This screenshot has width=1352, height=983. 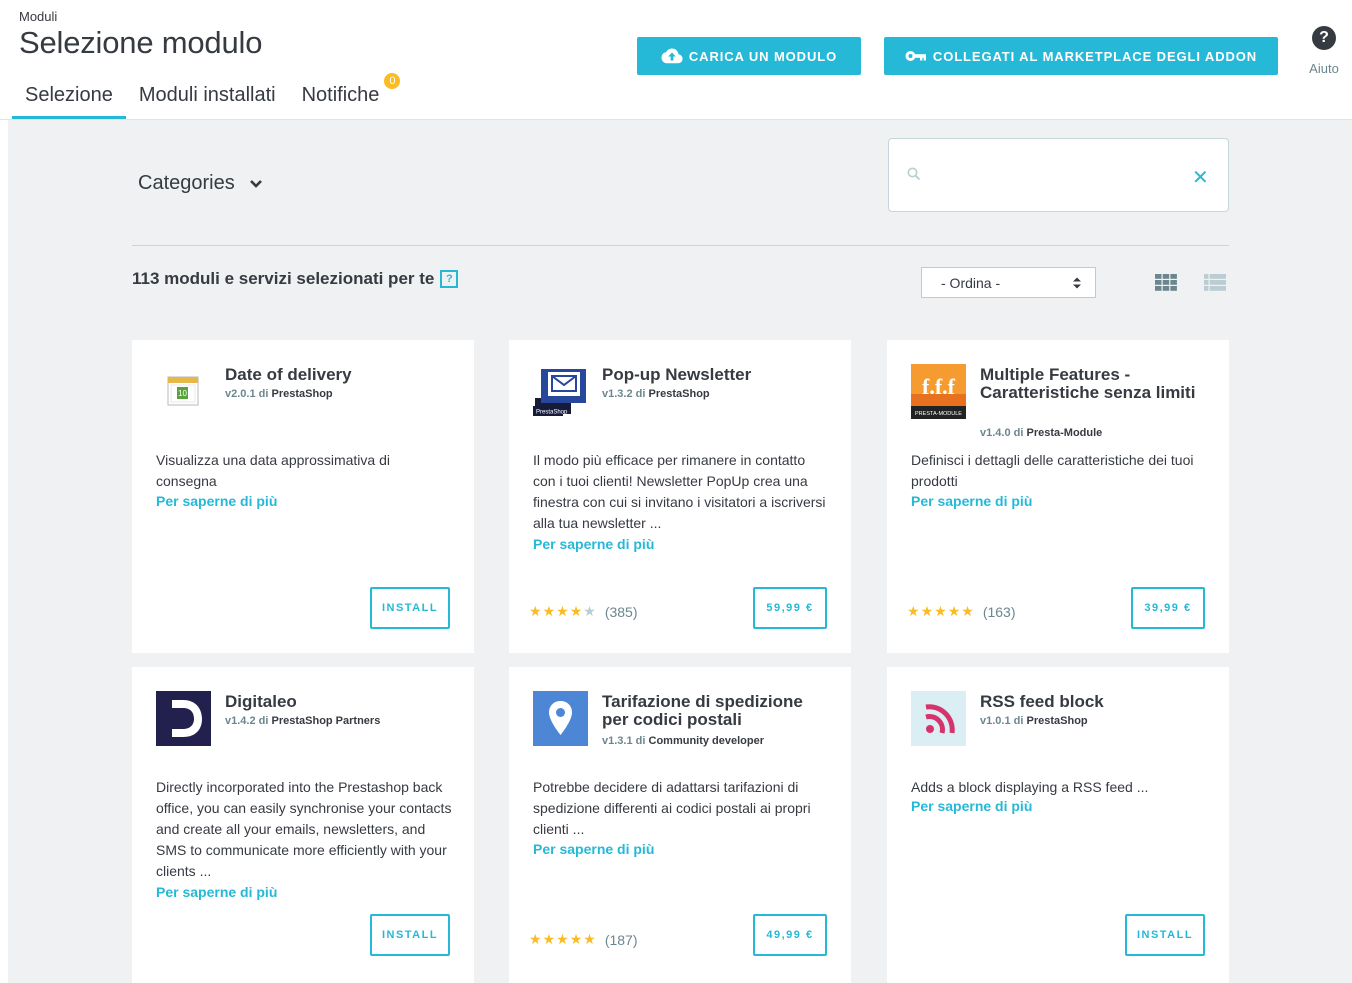 What do you see at coordinates (621, 611) in the screenshot?
I see `rating-count: (385)` at bounding box center [621, 611].